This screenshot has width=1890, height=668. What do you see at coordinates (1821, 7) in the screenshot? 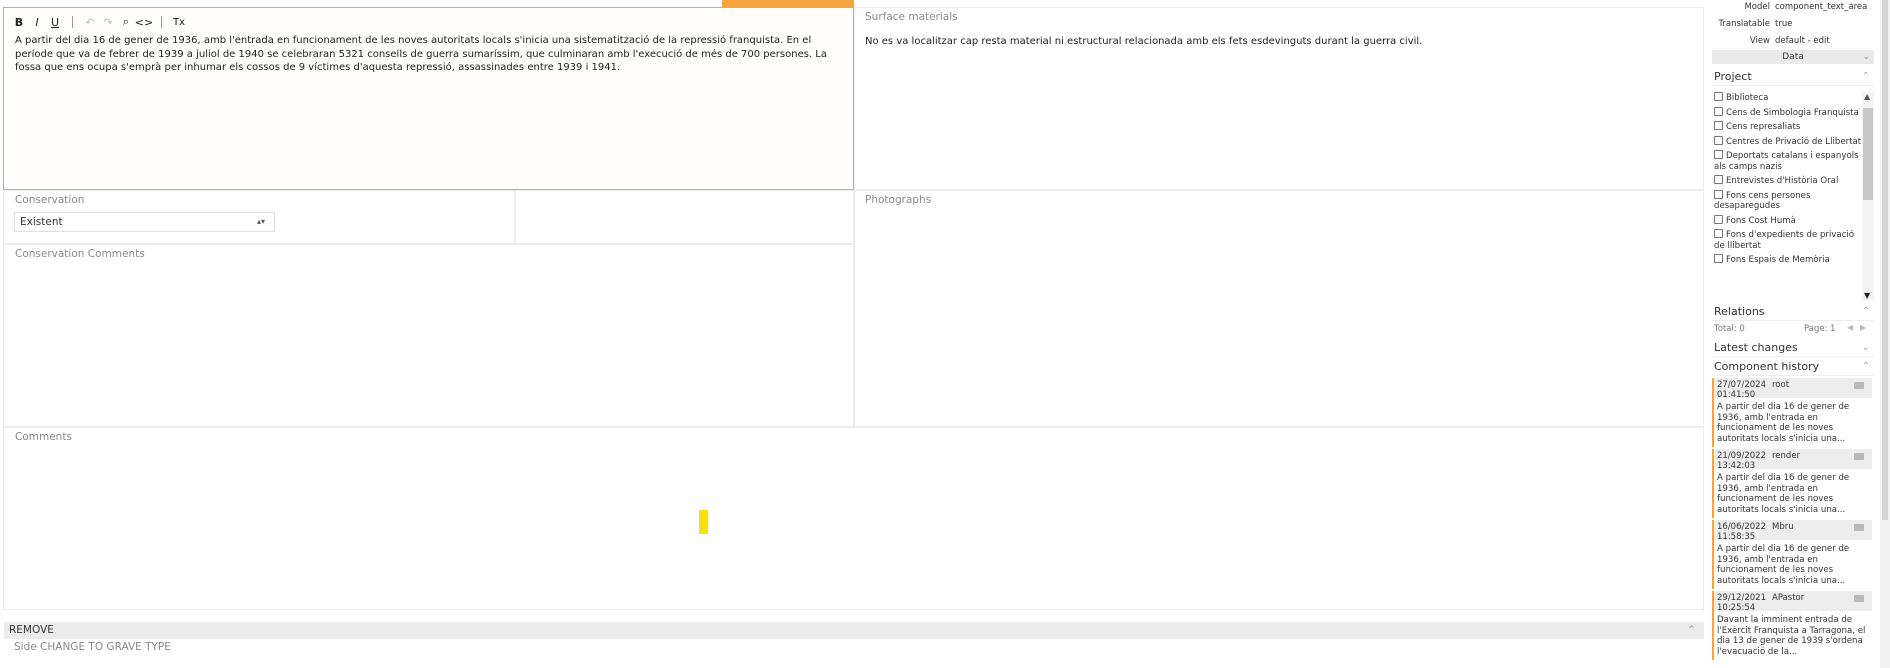
I see `model-value: component_text_area` at bounding box center [1821, 7].